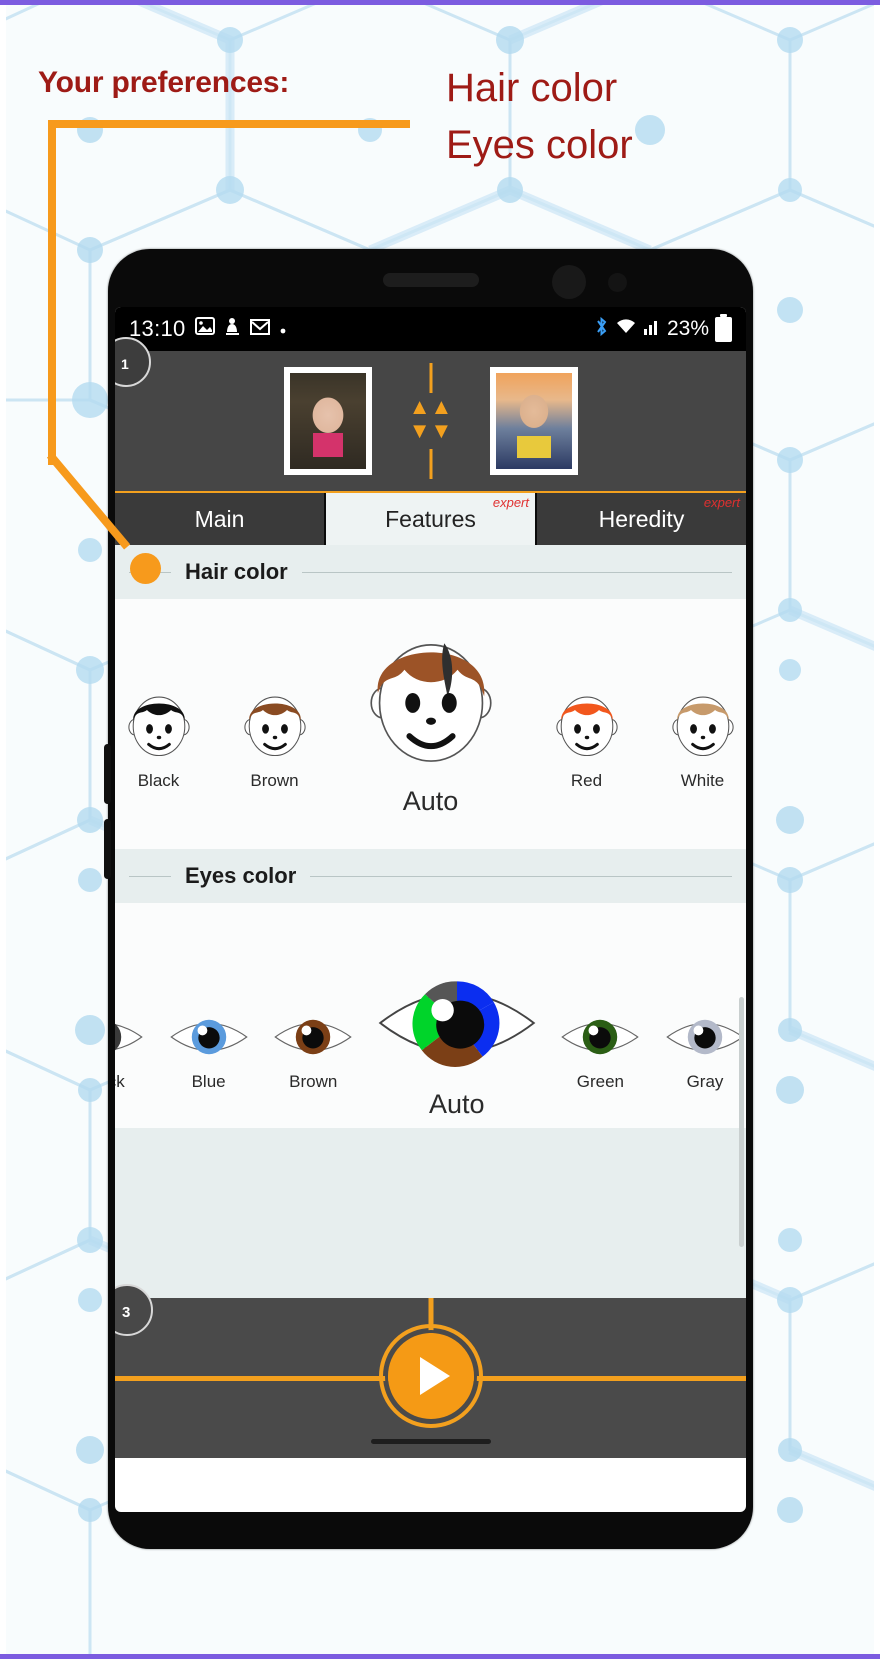  Describe the element at coordinates (626, 329) in the screenshot. I see `wifi-icon` at that location.